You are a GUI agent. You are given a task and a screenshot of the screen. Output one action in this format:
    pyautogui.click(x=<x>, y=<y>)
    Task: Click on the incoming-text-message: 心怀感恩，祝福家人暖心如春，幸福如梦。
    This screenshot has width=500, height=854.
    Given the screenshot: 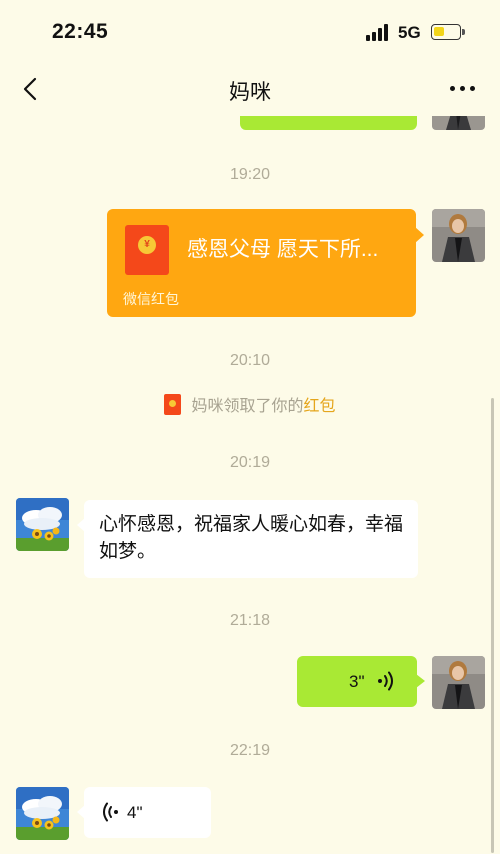 What is the action you would take?
    pyautogui.click(x=247, y=539)
    